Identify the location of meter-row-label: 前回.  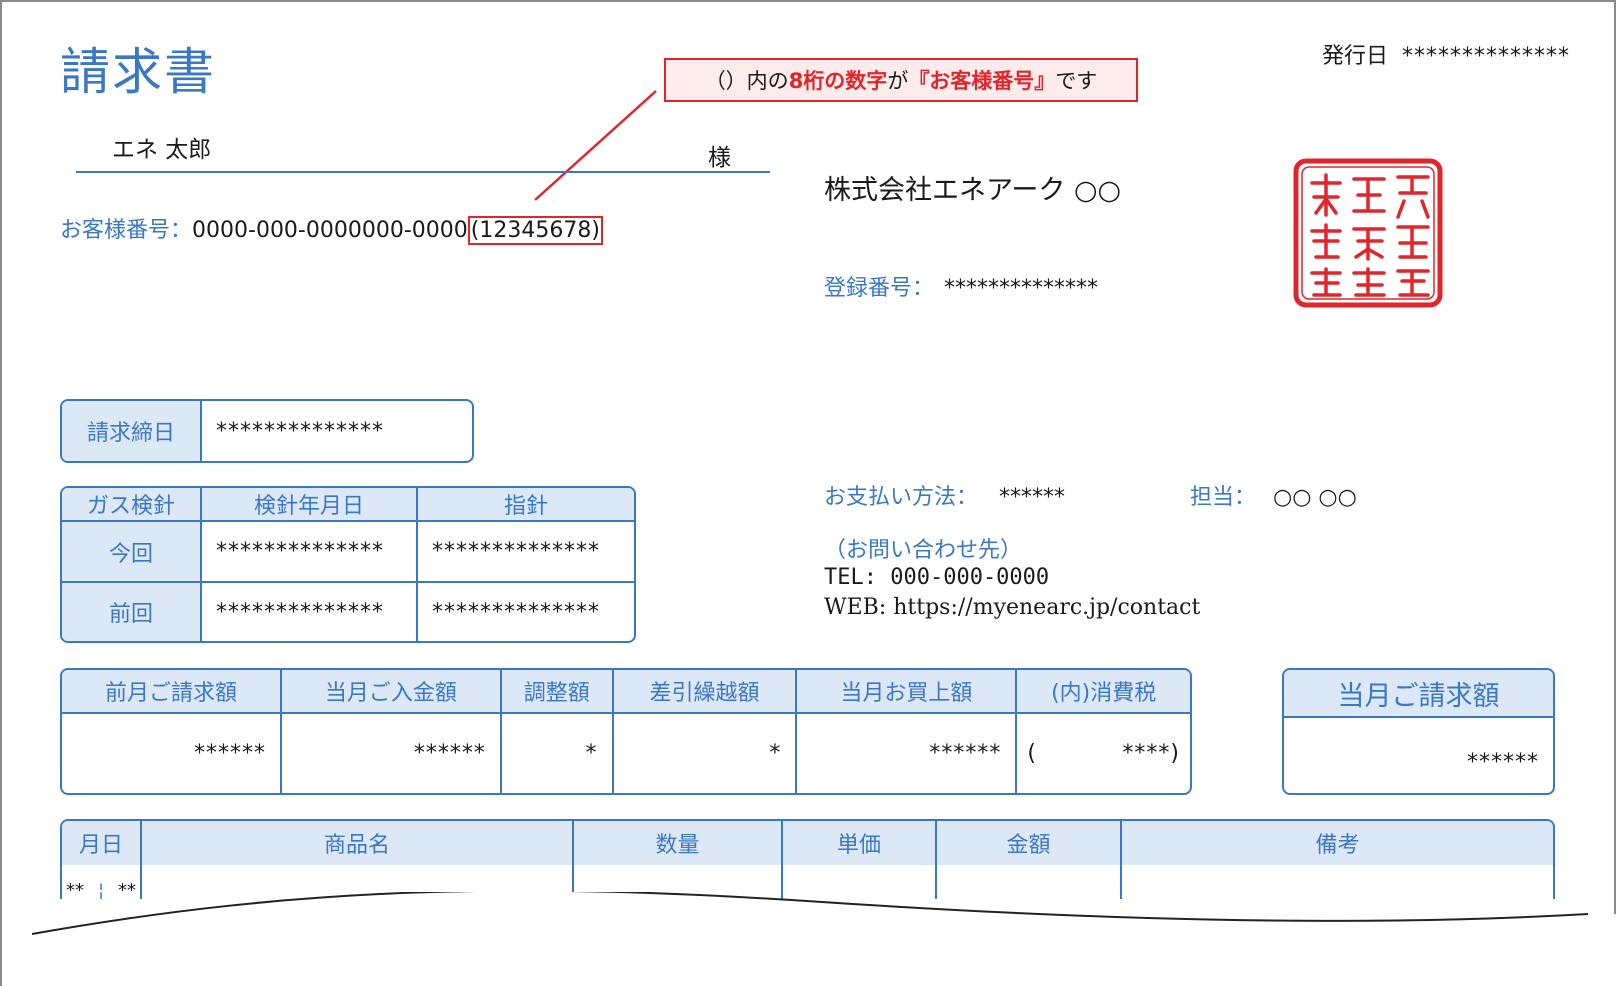
(132, 612).